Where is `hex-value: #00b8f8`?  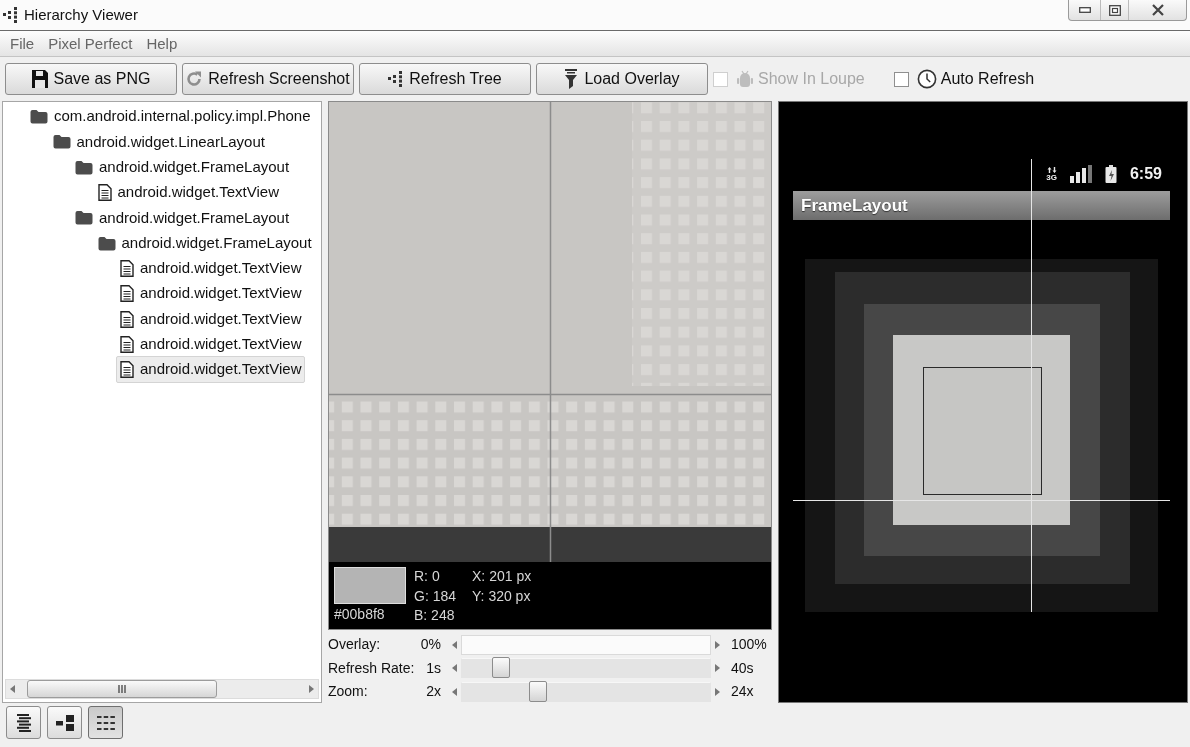 hex-value: #00b8f8 is located at coordinates (360, 614).